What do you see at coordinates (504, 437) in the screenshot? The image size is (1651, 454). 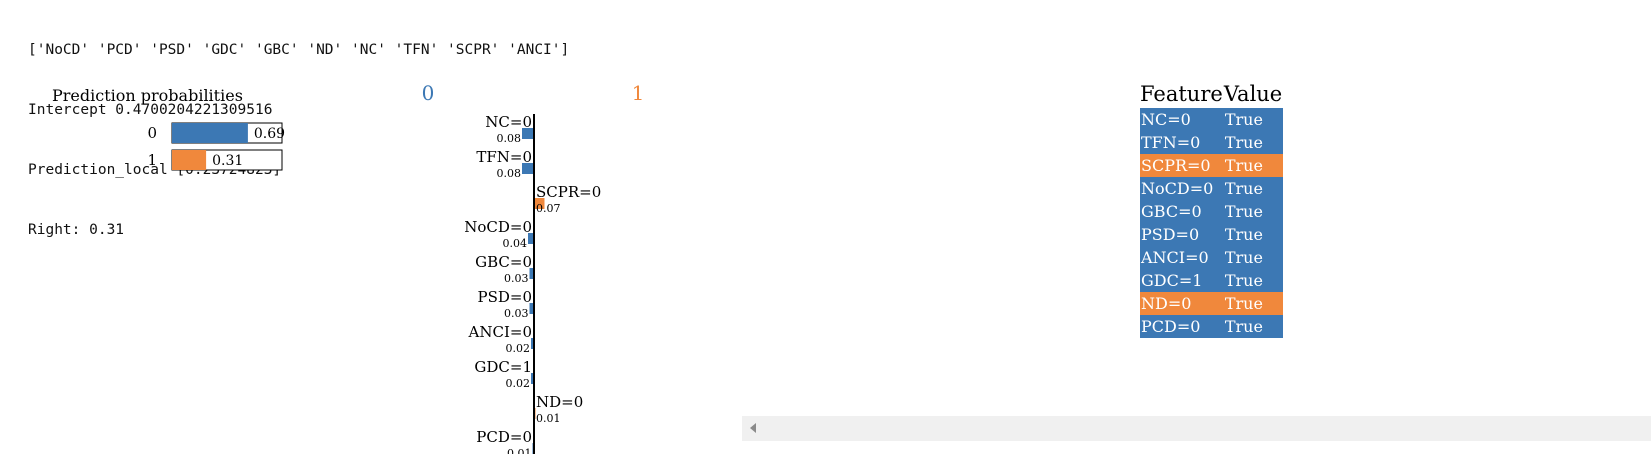 I see `feature-label: PCD=0` at bounding box center [504, 437].